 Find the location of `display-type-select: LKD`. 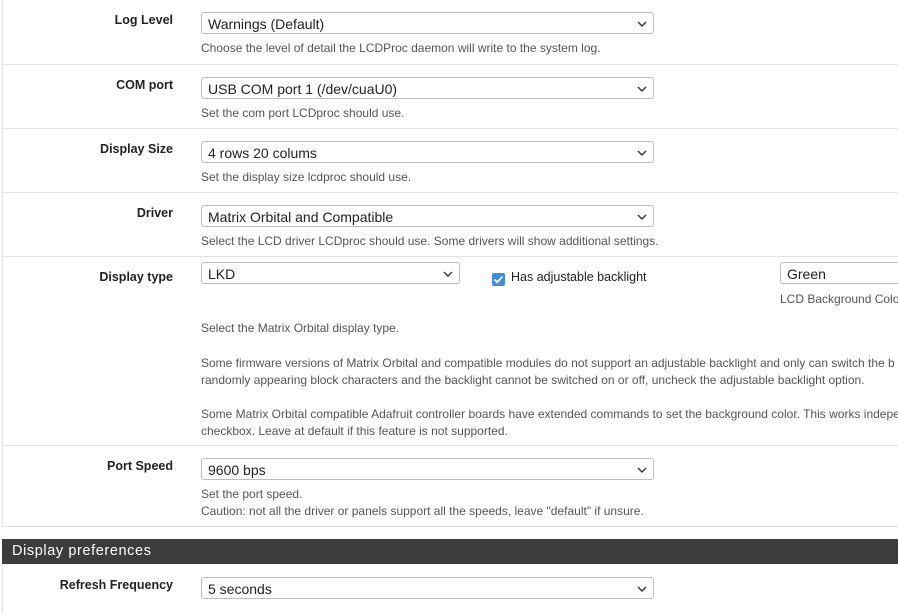

display-type-select: LKD is located at coordinates (330, 273).